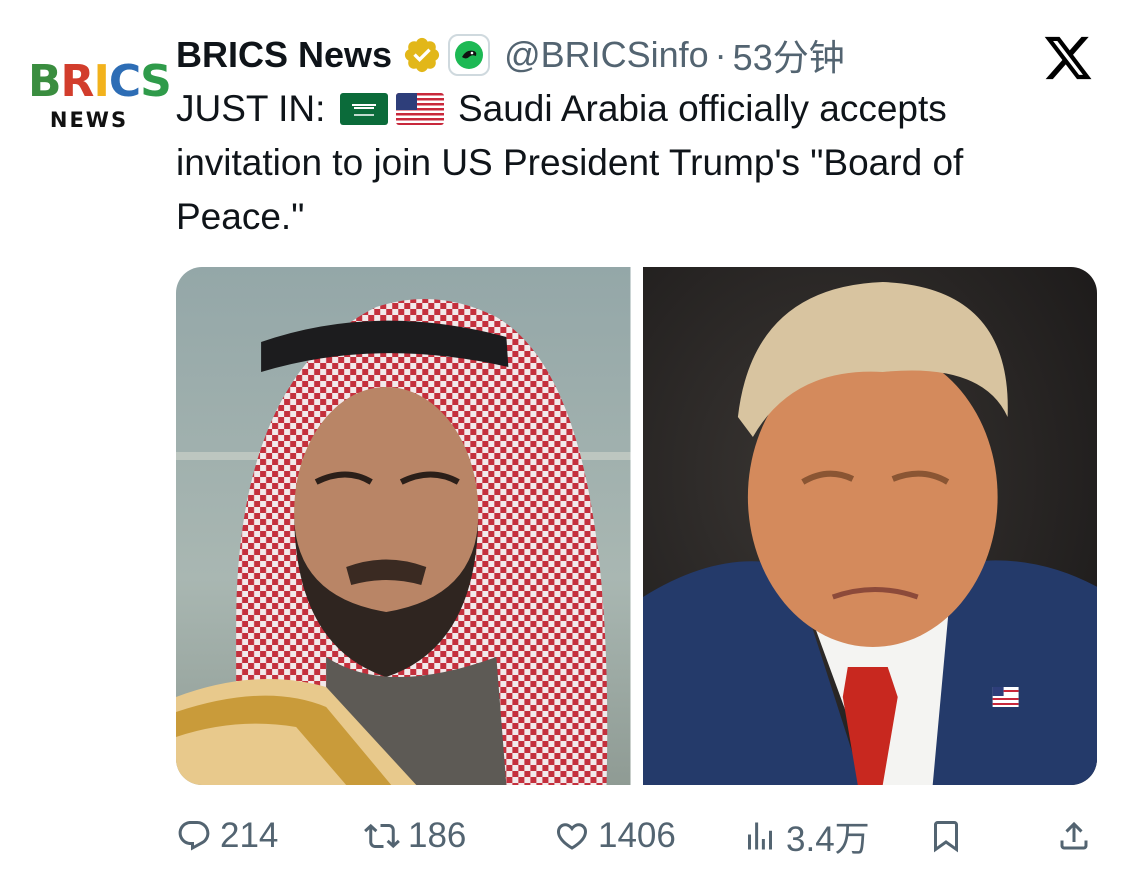 The width and height of the screenshot is (1125, 883). What do you see at coordinates (1074, 835) in the screenshot?
I see `share-icon` at bounding box center [1074, 835].